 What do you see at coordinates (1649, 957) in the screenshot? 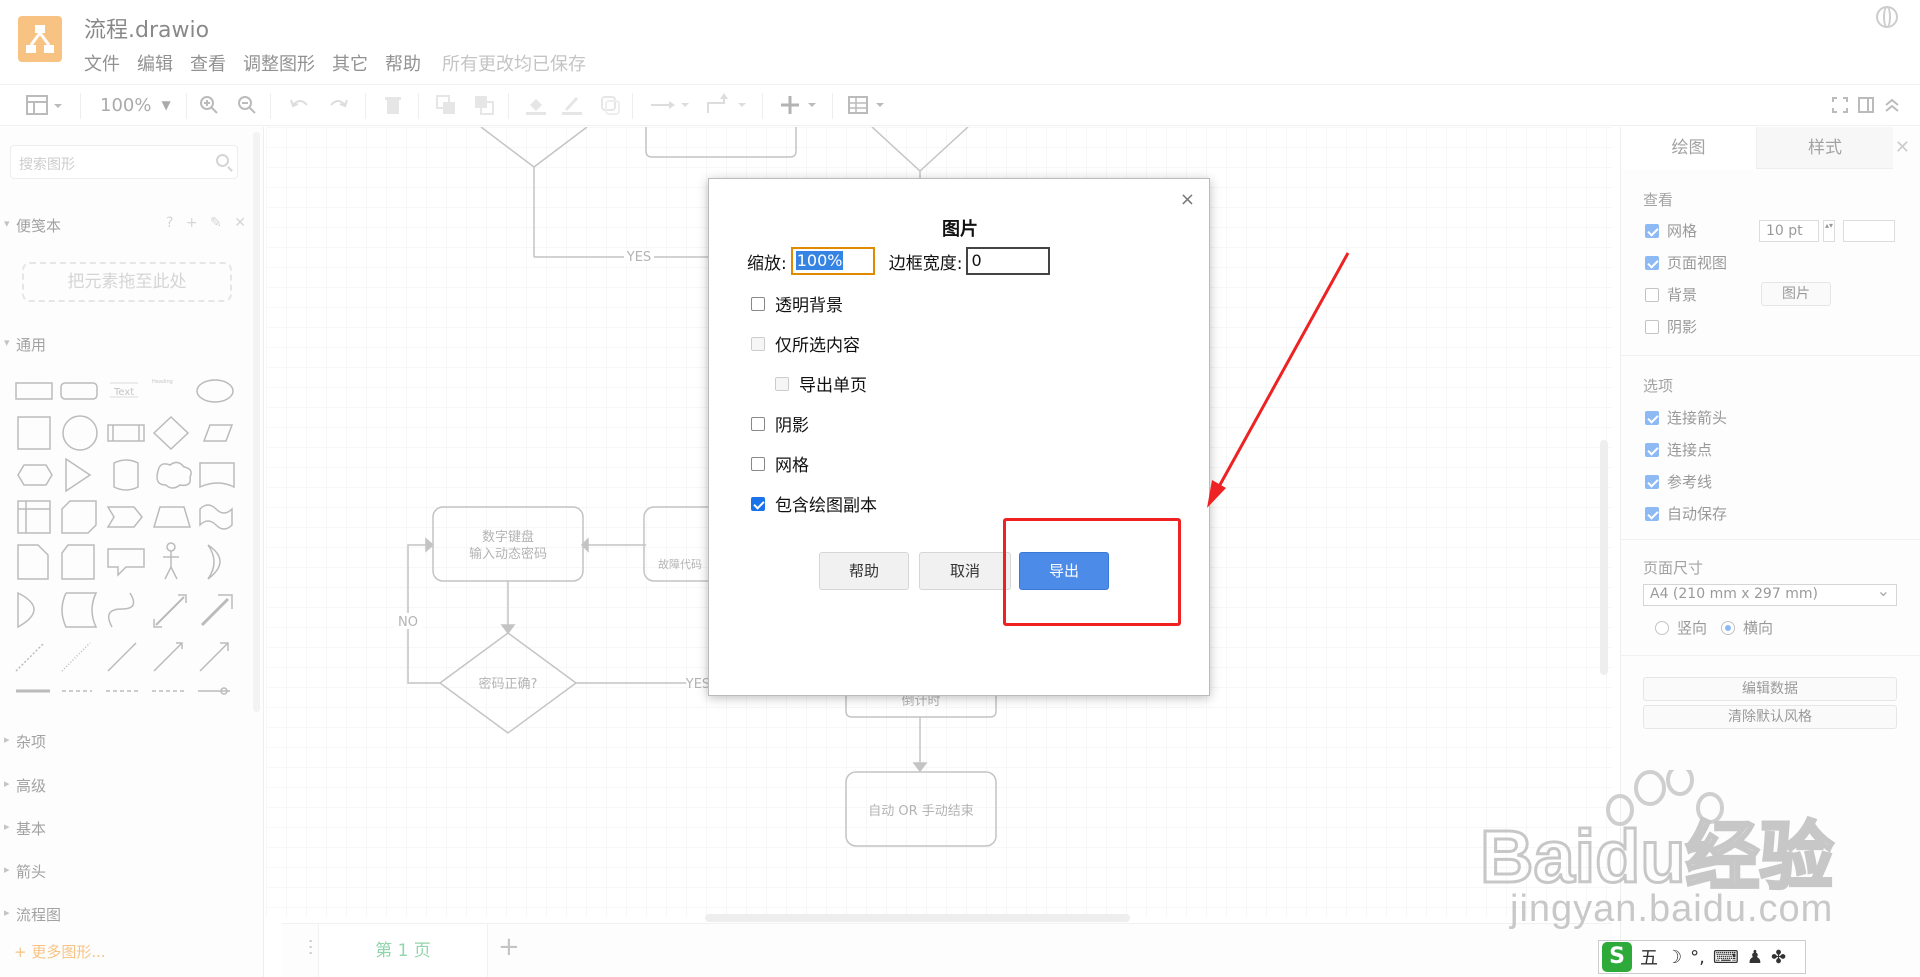
I see `ime-mode: 五` at bounding box center [1649, 957].